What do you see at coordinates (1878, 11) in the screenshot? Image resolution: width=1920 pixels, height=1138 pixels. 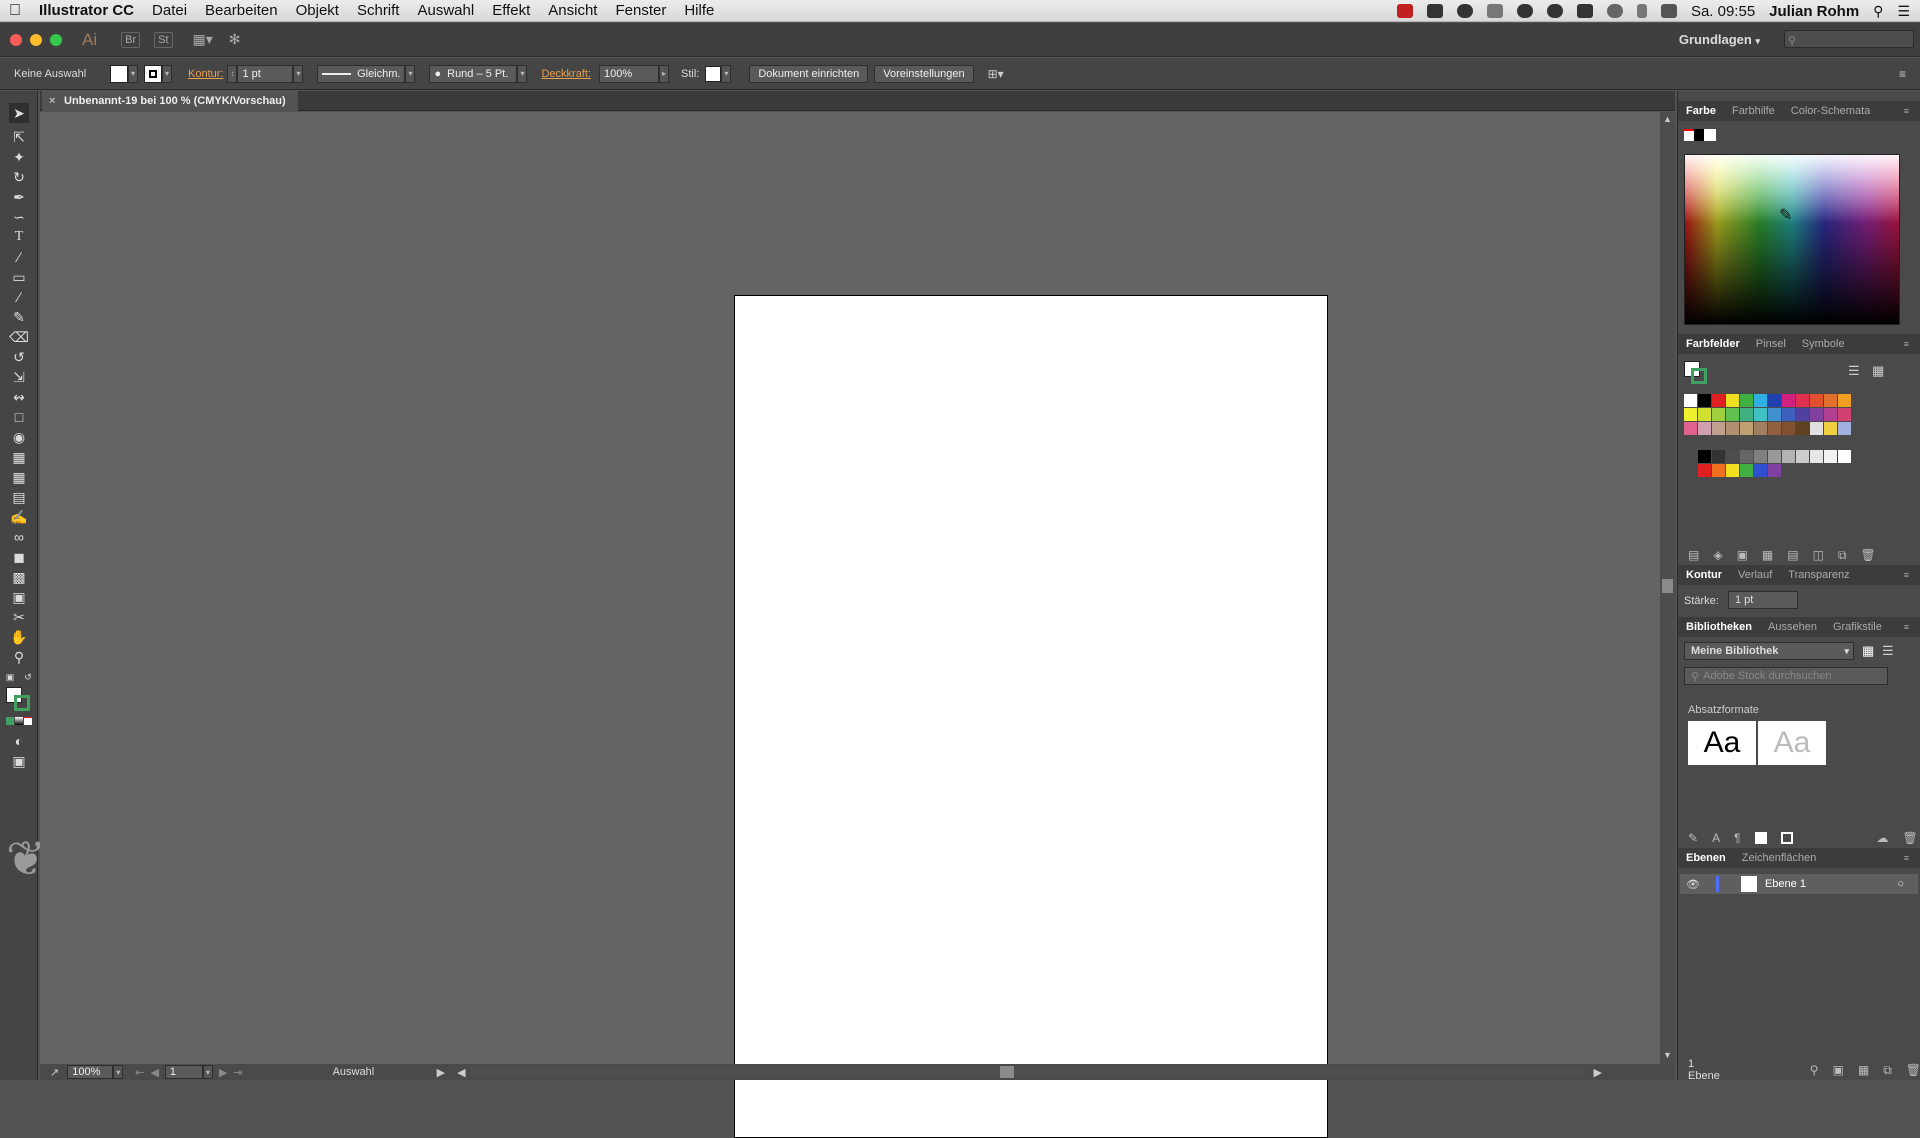 I see `spotlight-search-icon: ⚲` at bounding box center [1878, 11].